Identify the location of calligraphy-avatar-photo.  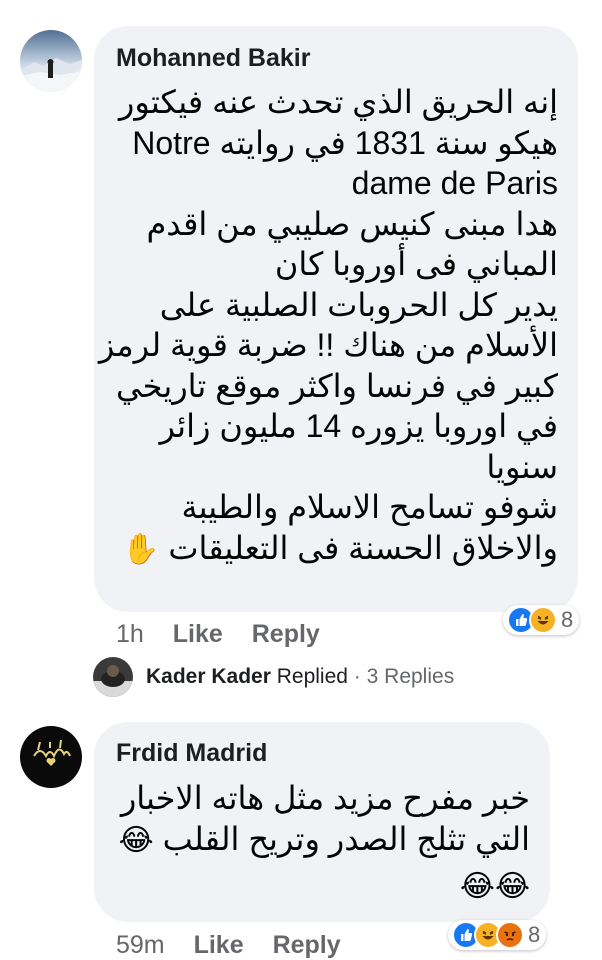
(51, 757).